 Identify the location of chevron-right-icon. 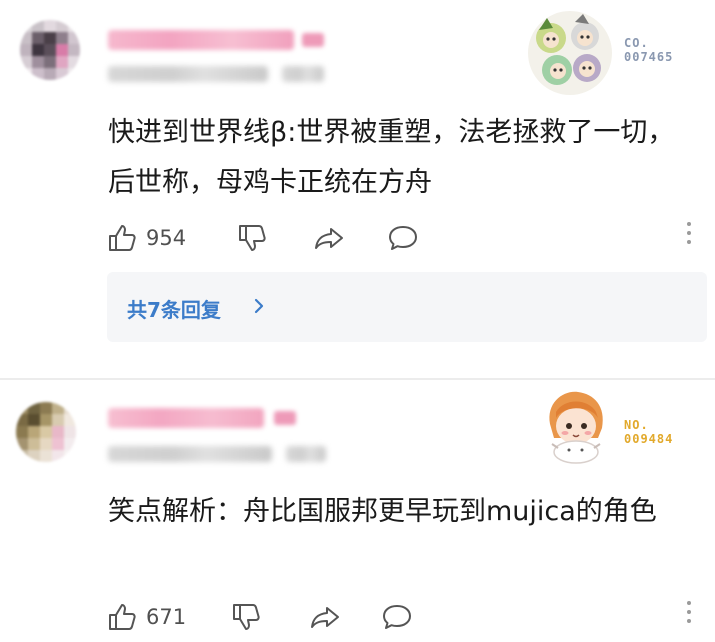
(259, 306).